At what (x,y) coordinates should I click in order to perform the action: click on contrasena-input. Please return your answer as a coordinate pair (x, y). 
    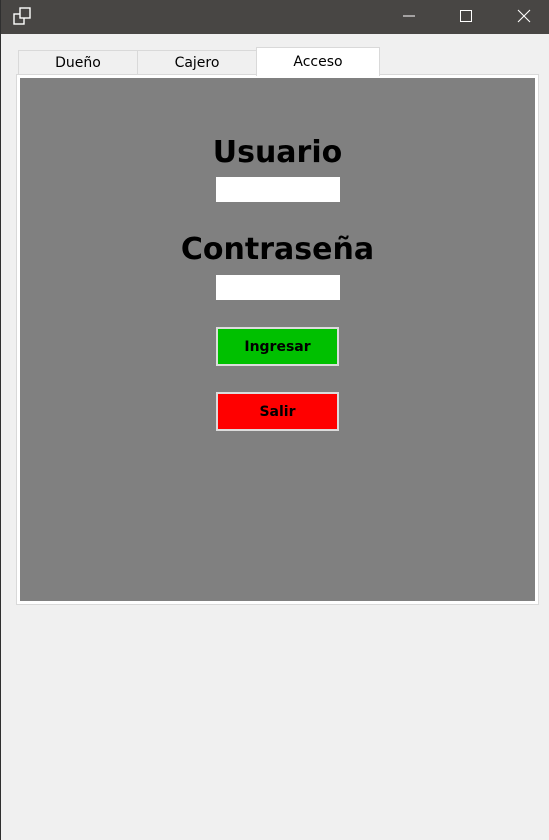
    Looking at the image, I should click on (278, 287).